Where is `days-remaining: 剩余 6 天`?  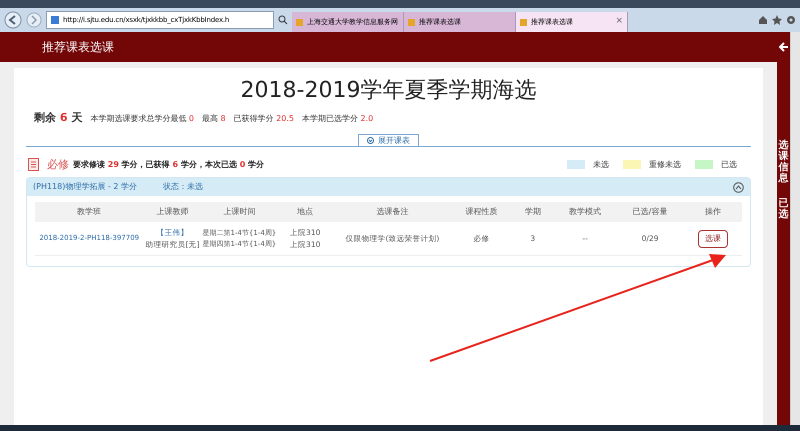
days-remaining: 剩余 6 天 is located at coordinates (58, 118).